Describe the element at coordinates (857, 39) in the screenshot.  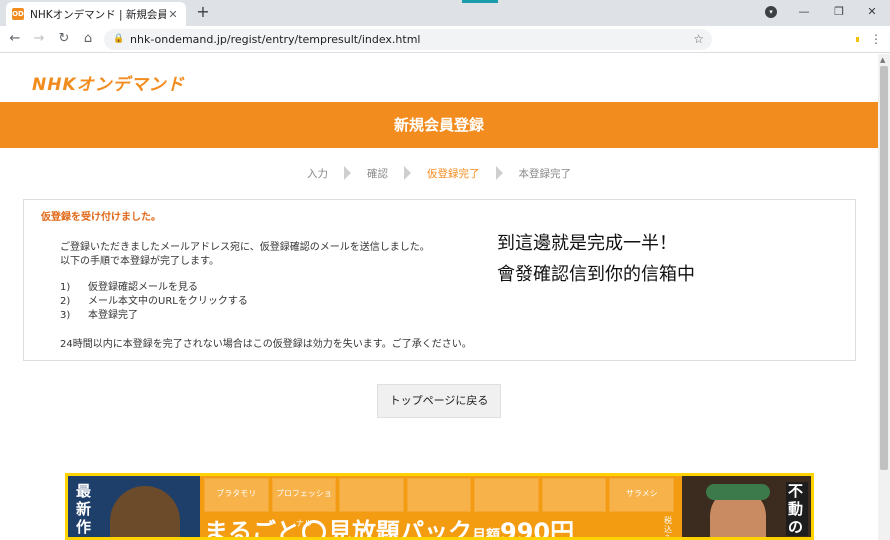
I see `extension-icon` at that location.